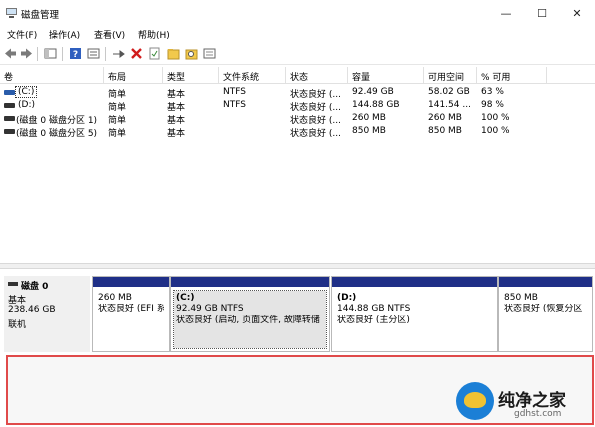  I want to click on disk-size: 238.46 GB, so click(32, 310).